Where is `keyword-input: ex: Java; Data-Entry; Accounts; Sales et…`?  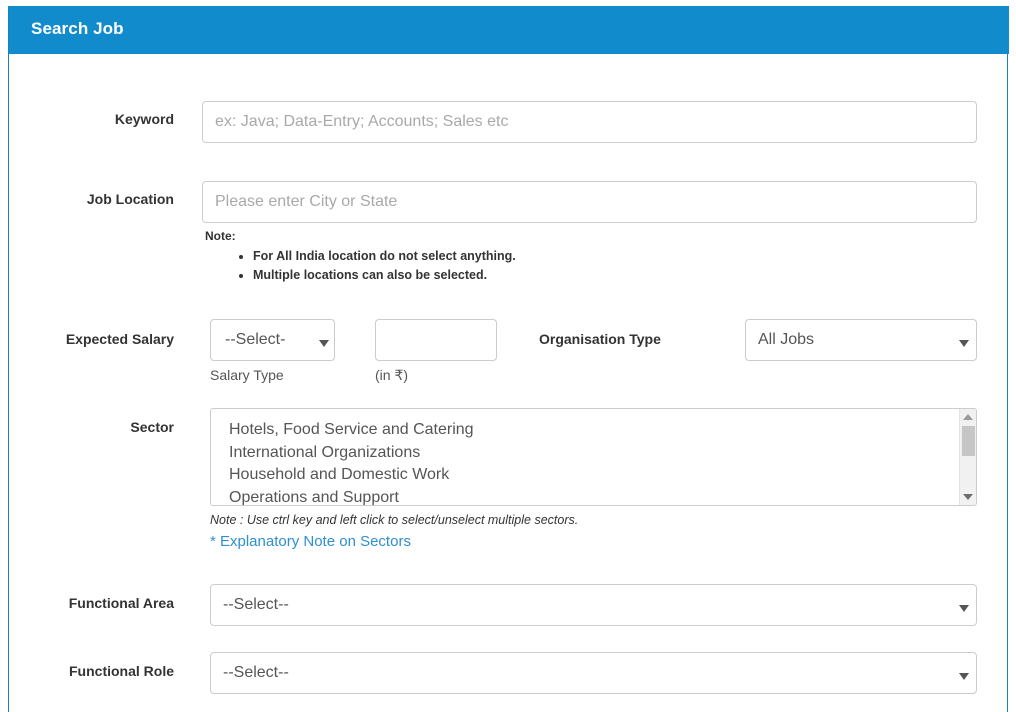 keyword-input: ex: Java; Data-Entry; Accounts; Sales et… is located at coordinates (589, 122).